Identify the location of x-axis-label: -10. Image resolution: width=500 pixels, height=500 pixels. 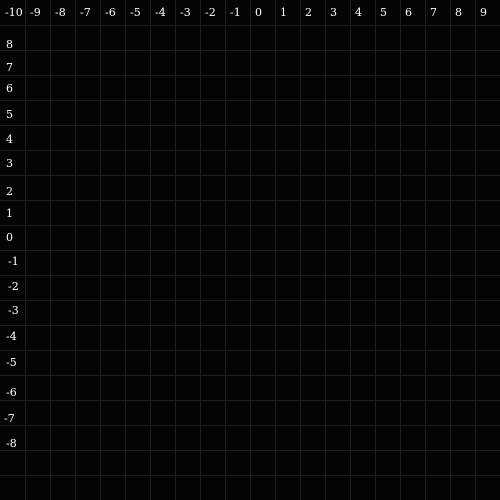
(14, 12).